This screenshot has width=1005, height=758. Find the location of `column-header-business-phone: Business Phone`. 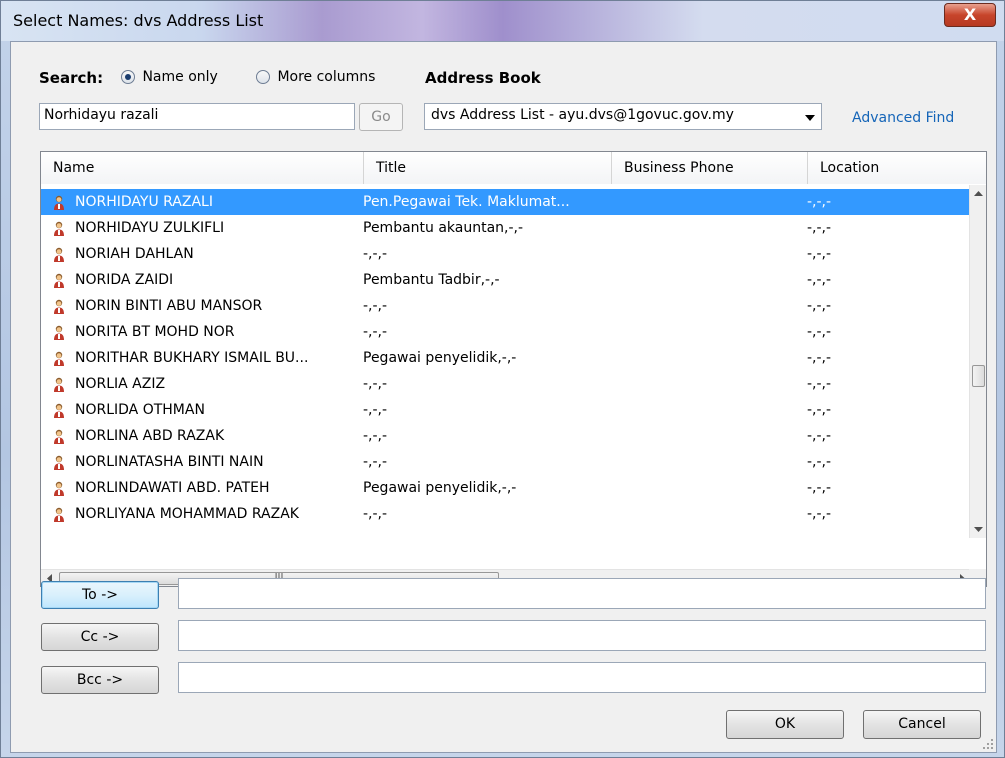

column-header-business-phone: Business Phone is located at coordinates (710, 168).